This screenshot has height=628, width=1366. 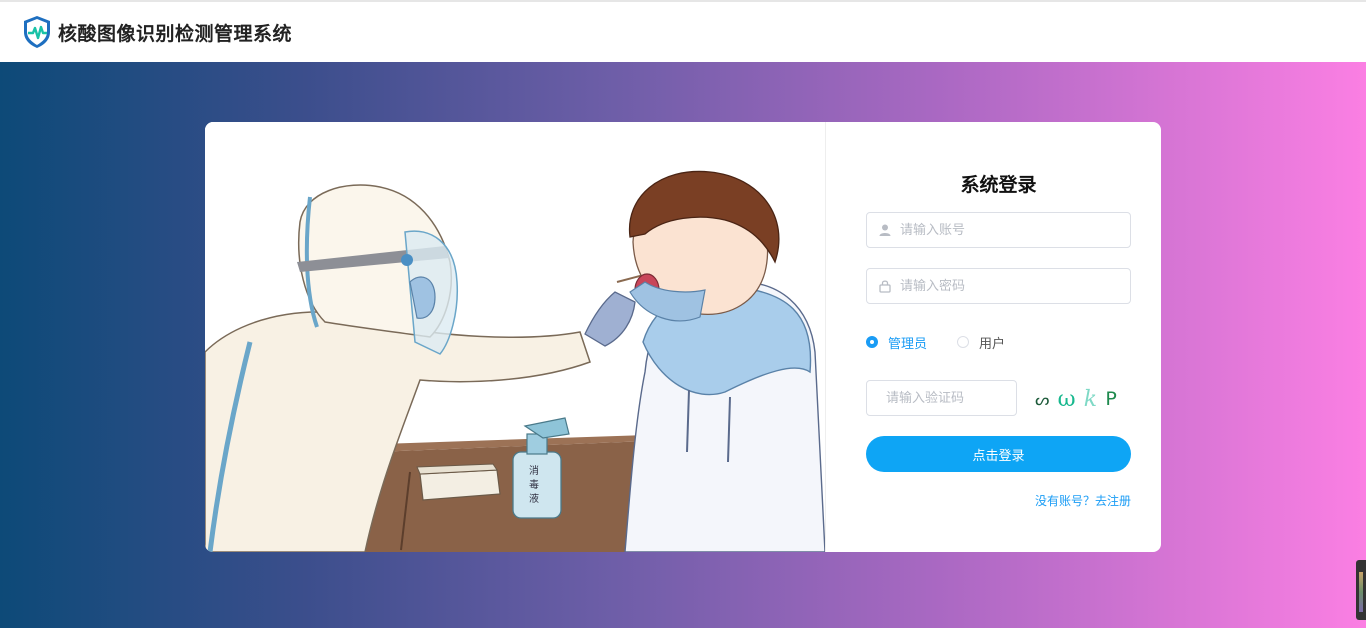 I want to click on bottle-label: 消, so click(x=534, y=470).